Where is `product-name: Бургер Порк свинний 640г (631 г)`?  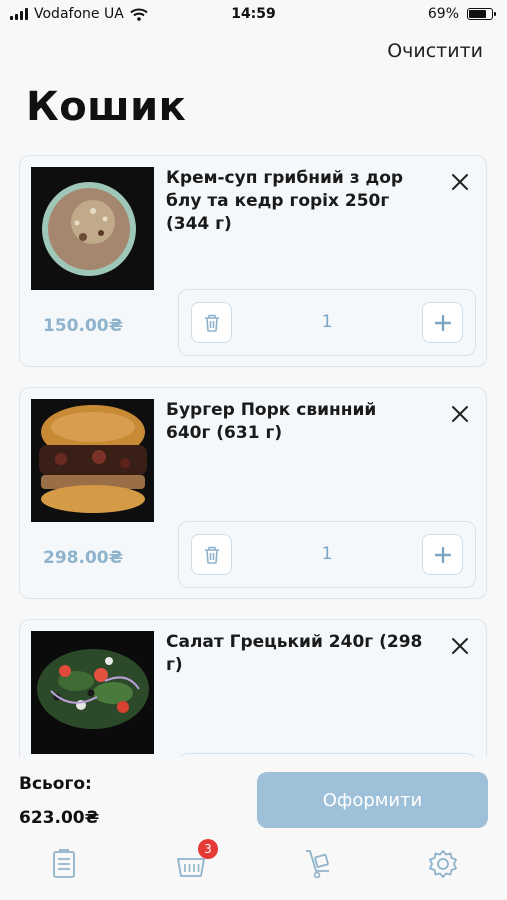
product-name: Бургер Порк свинний 640г (631 г) is located at coordinates (271, 421).